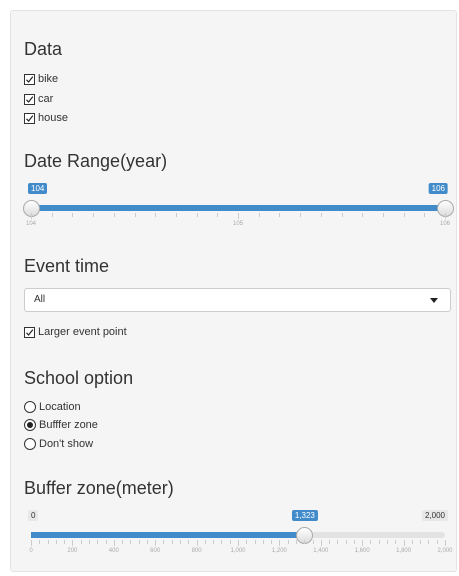  I want to click on checkbox-label: car, so click(46, 99).